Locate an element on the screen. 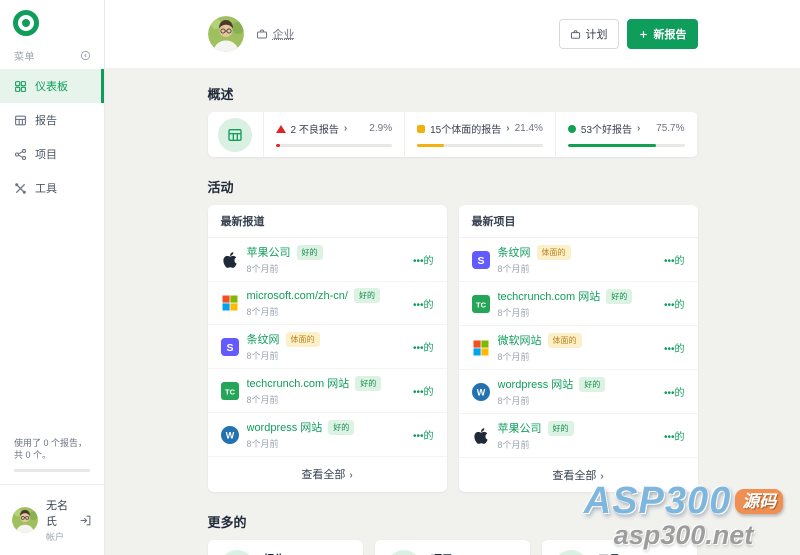 This screenshot has height=555, width=800. view-all-projects: 查看全部 › is located at coordinates (578, 475).